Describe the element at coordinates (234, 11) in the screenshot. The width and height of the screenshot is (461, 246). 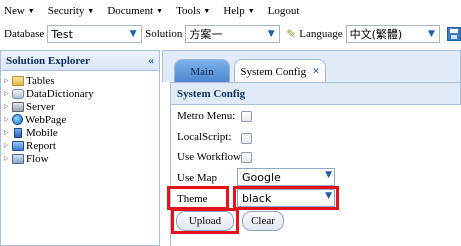
I see `menu-help-label: Help` at that location.